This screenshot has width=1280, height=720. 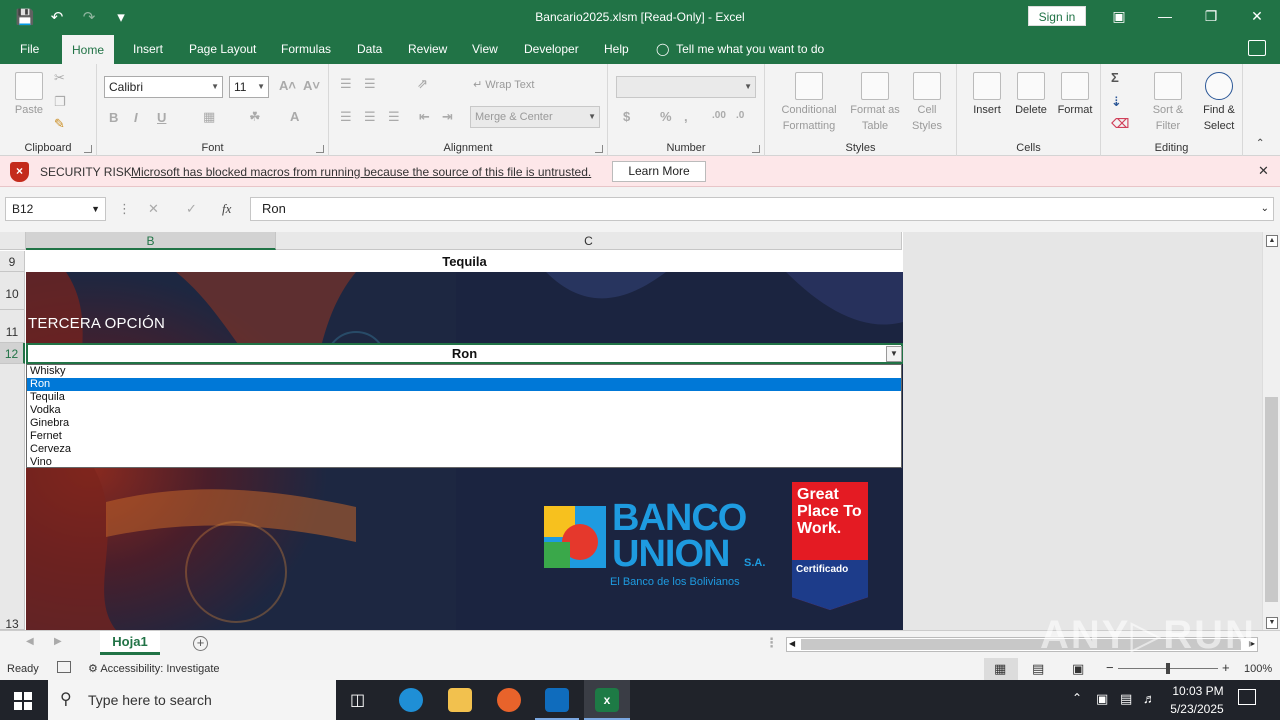 I want to click on fill-color-icon: ☘, so click(x=255, y=117).